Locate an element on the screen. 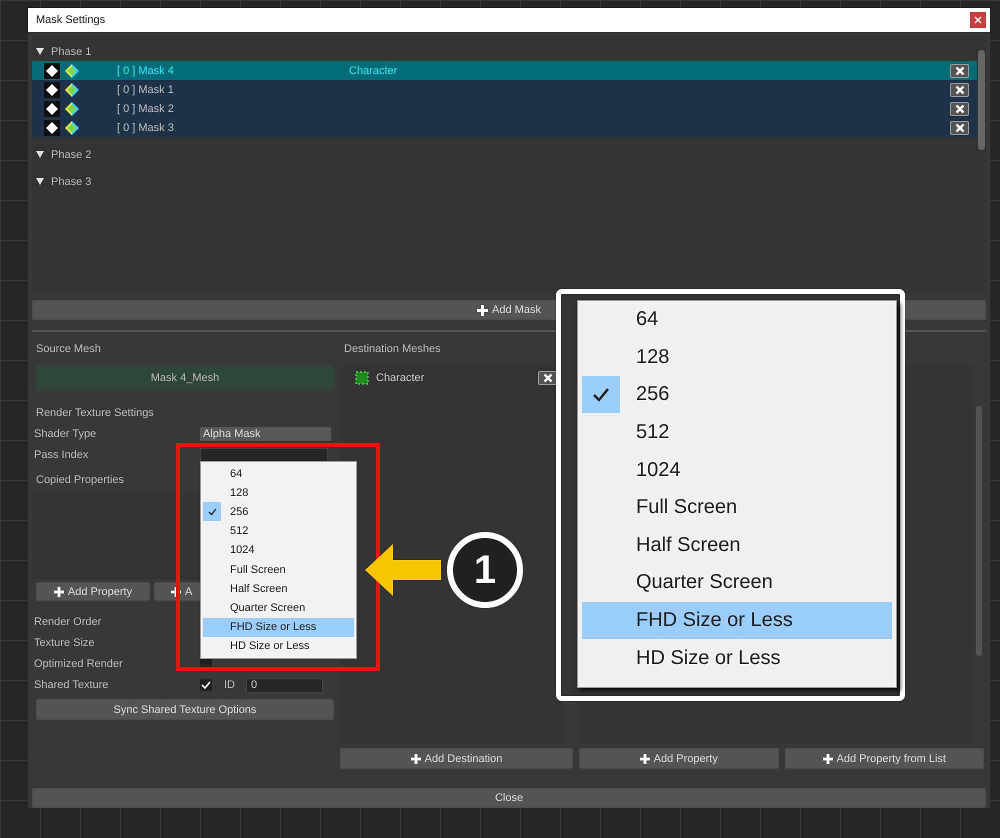 This screenshot has width=1000, height=838. mask-name: [ 0 ] Mask 3 is located at coordinates (146, 128).